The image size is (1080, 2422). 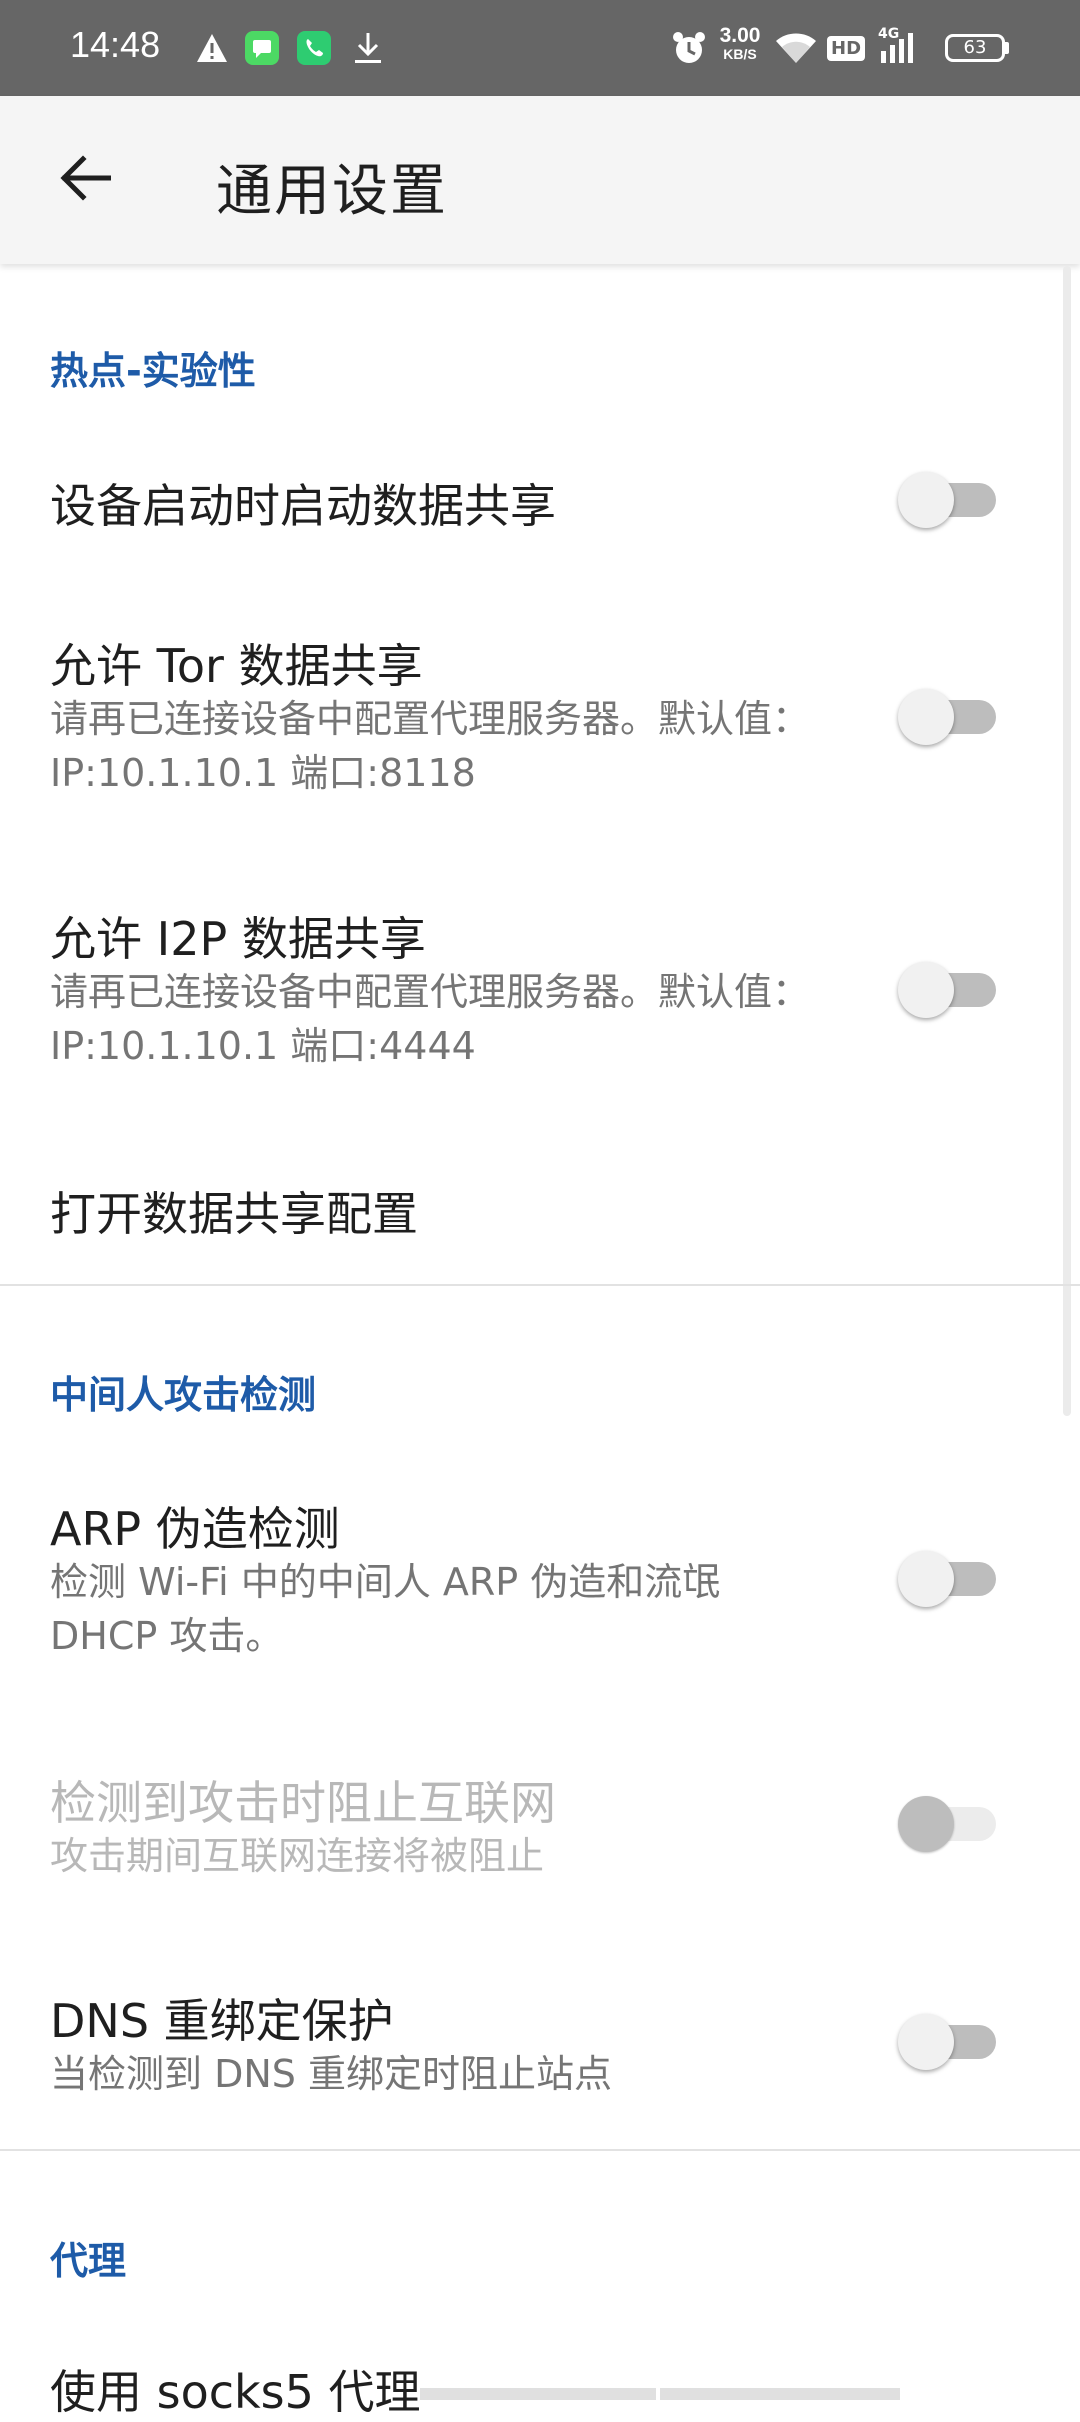 I want to click on boot-start-switch, so click(x=950, y=497).